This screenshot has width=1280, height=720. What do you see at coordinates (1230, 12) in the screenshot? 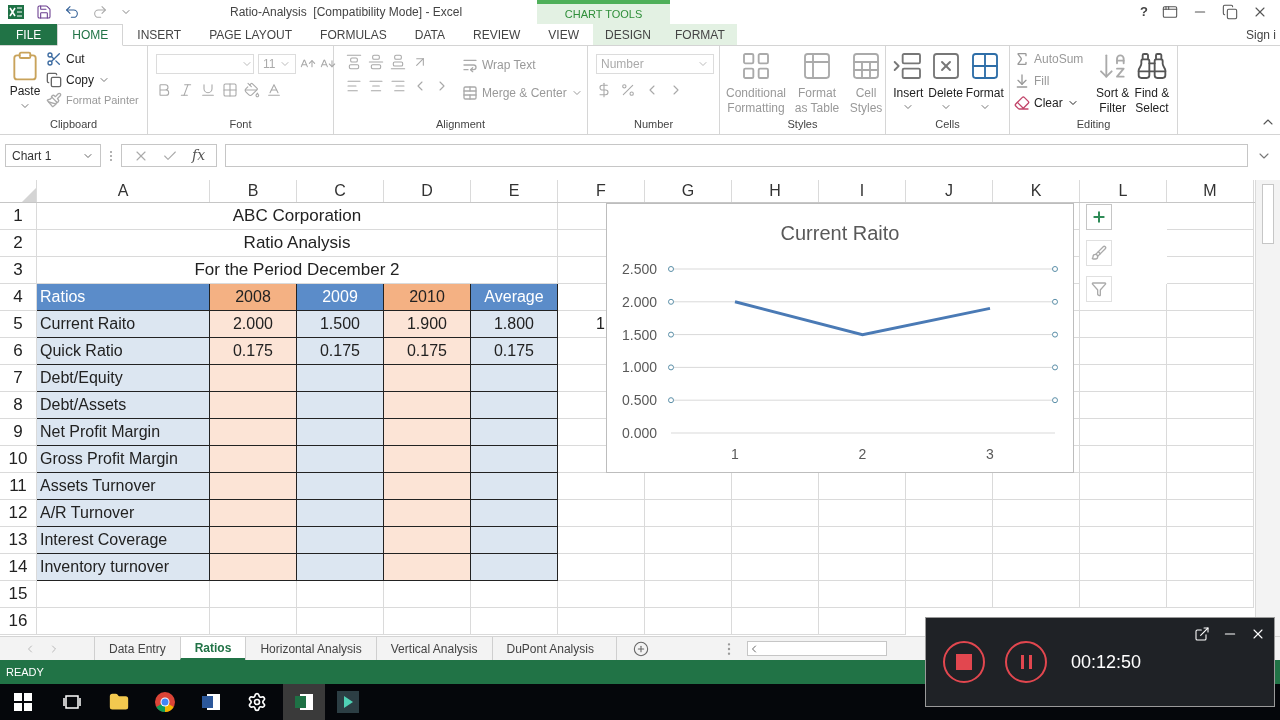
I see `restore-icon` at bounding box center [1230, 12].